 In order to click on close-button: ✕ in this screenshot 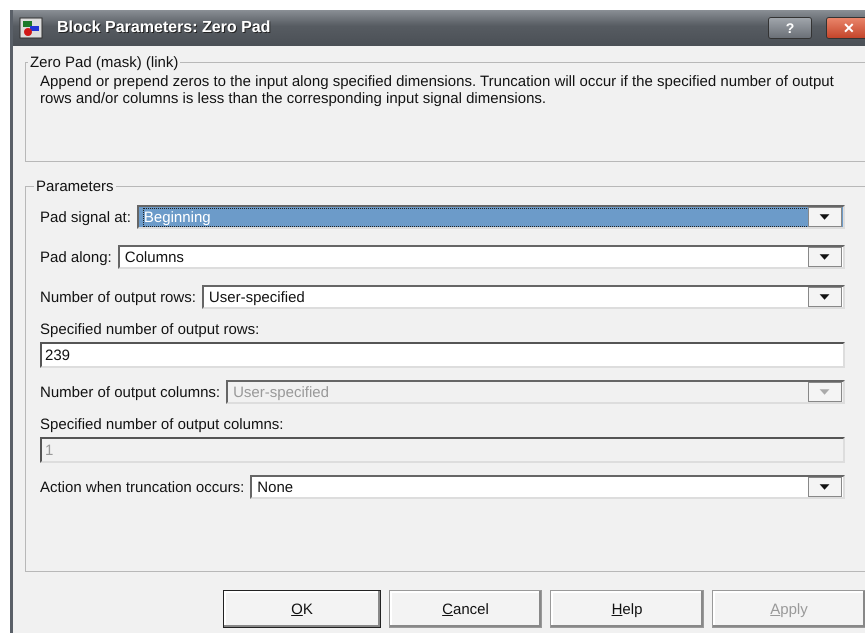, I will do `click(845, 28)`.